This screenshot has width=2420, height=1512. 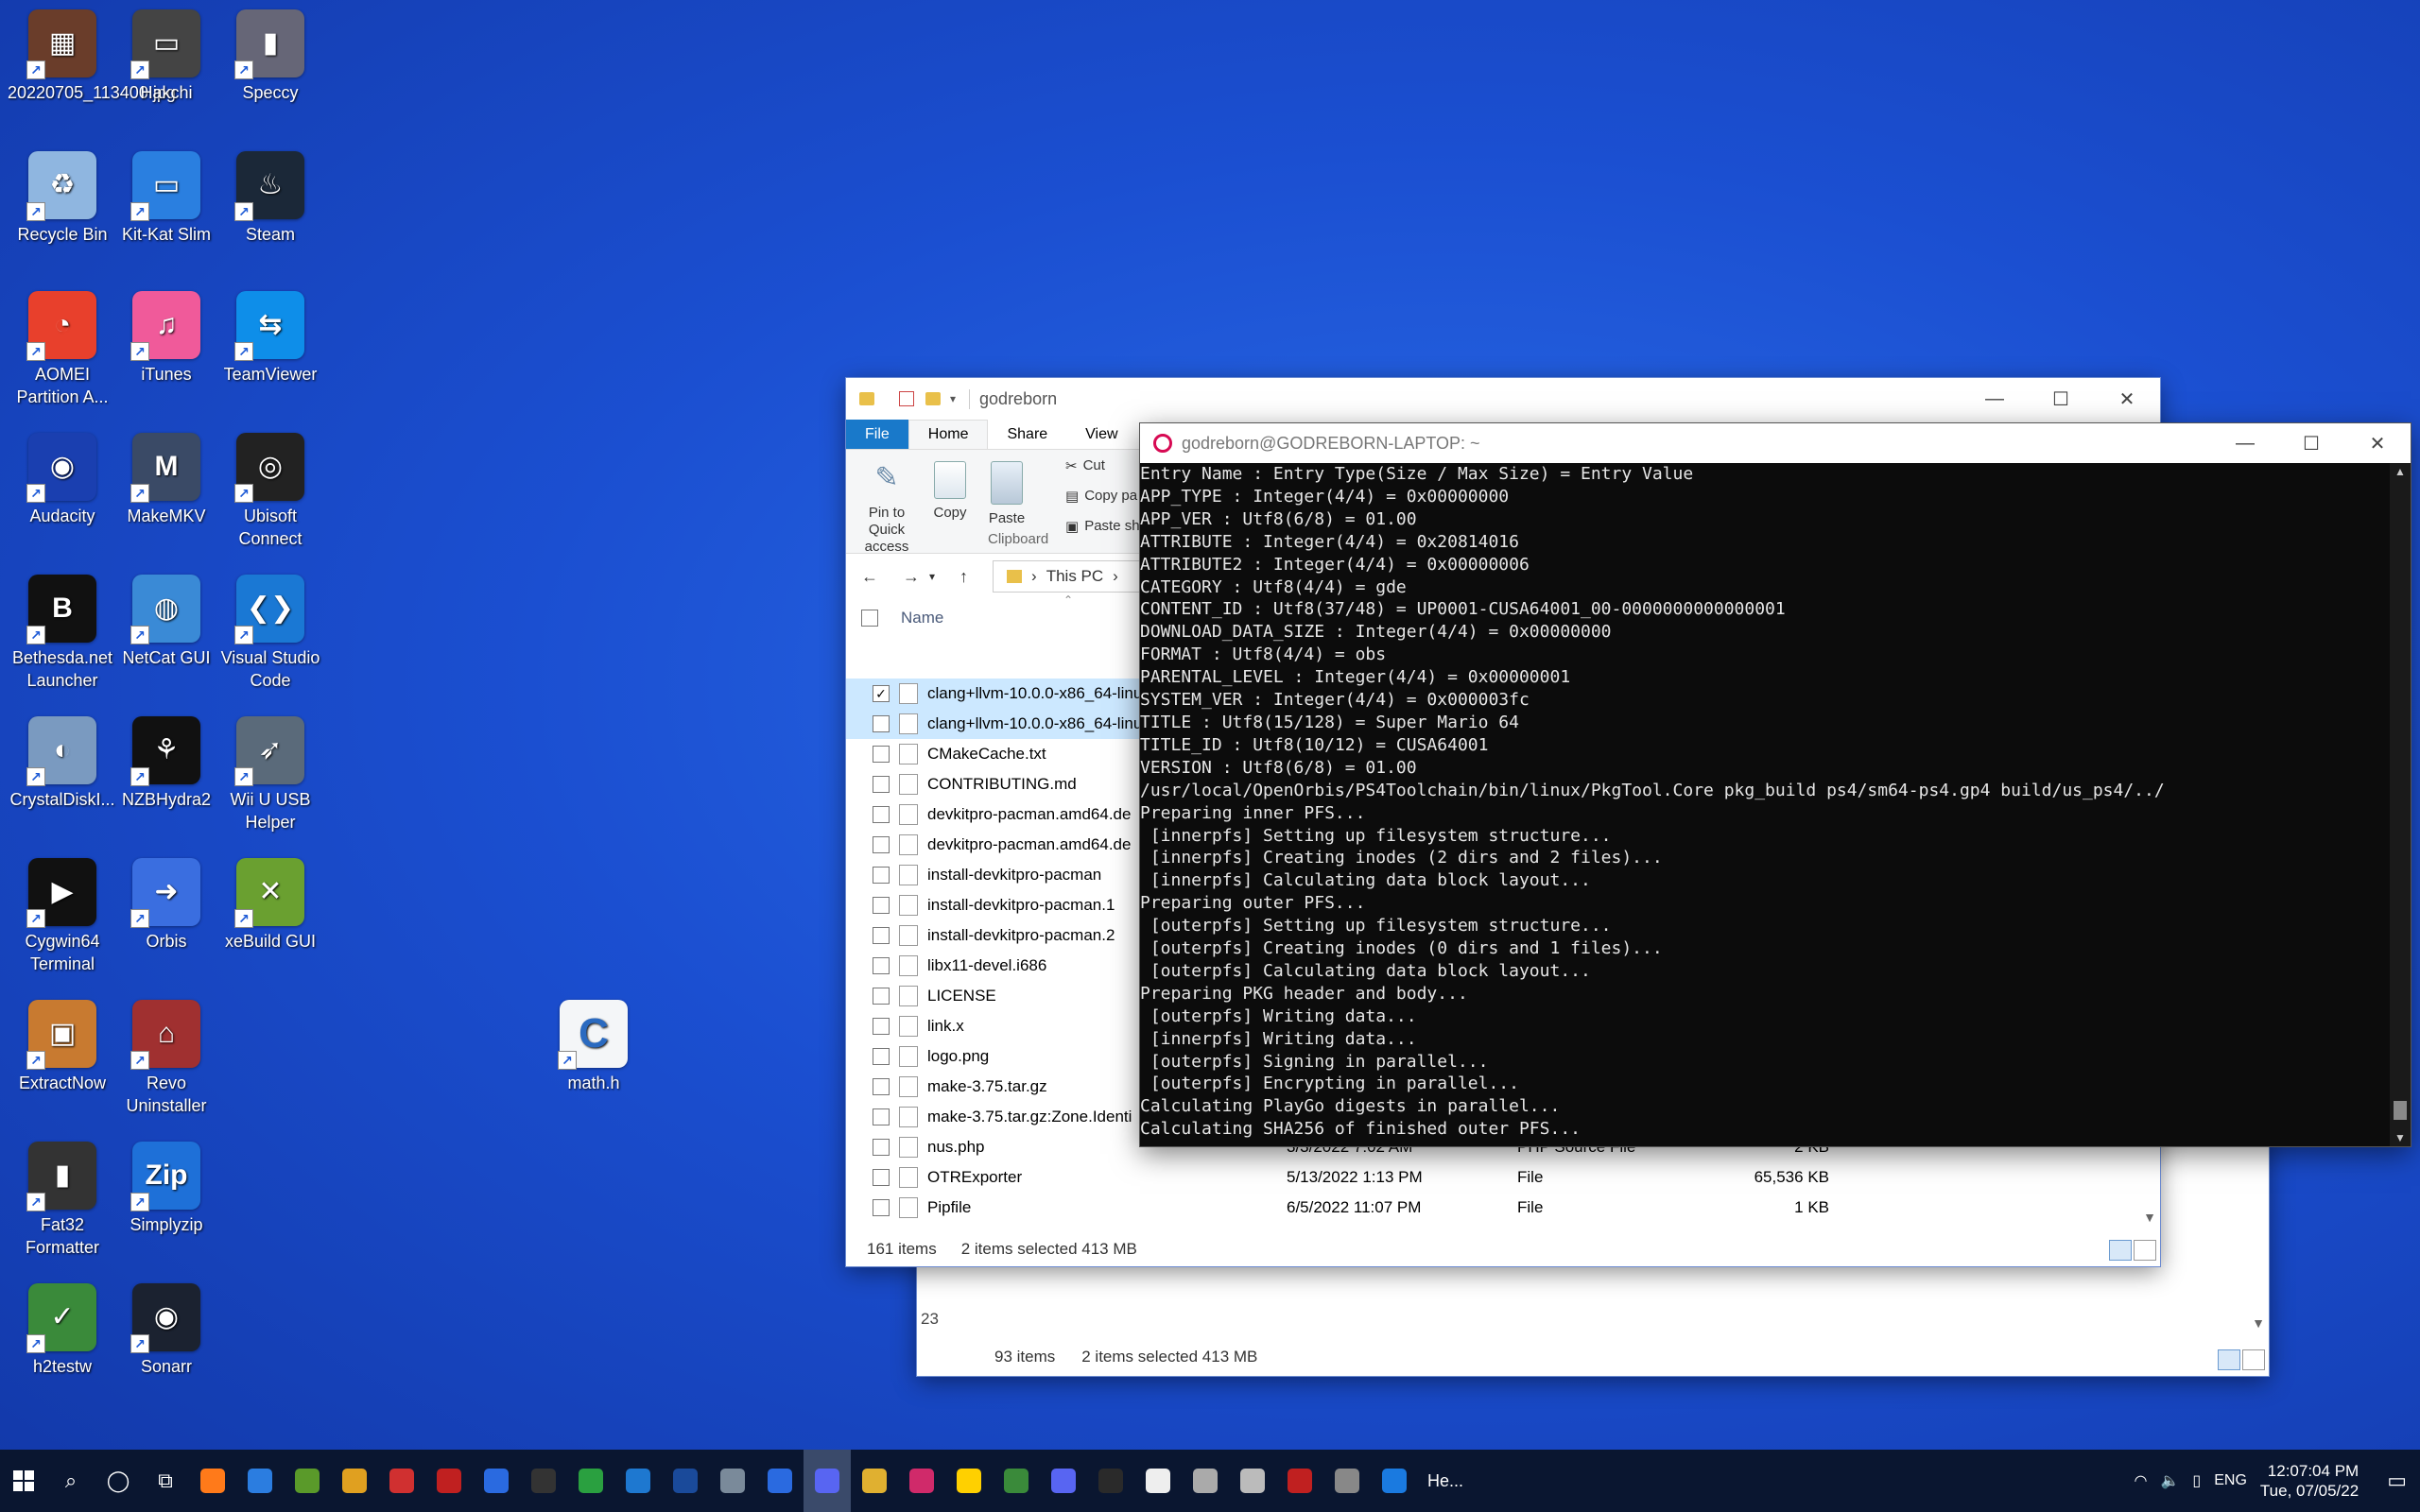 I want to click on clock: 12:07:04 PM Tue, 07/05/22, so click(x=2309, y=1481).